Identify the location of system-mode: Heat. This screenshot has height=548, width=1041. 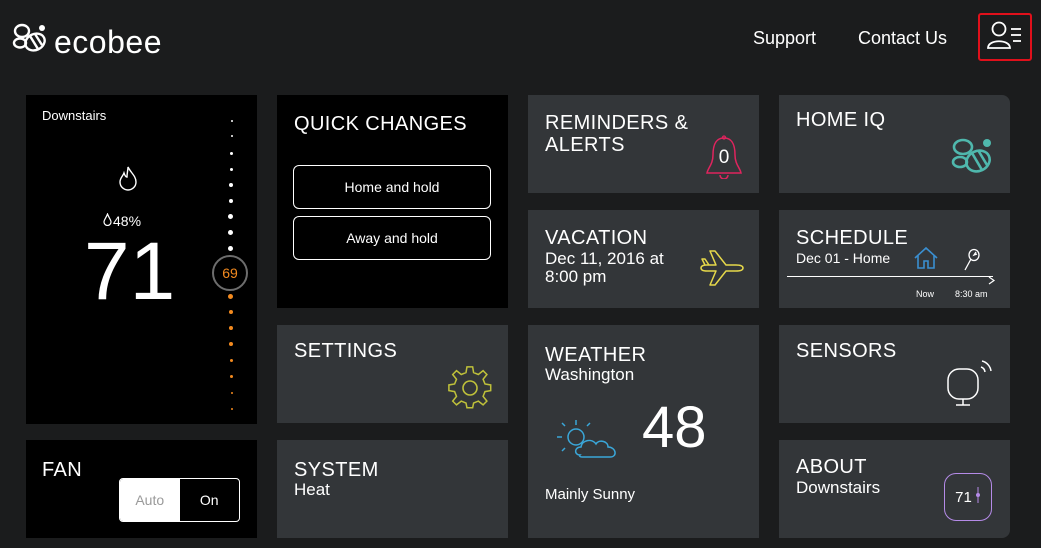
(312, 489).